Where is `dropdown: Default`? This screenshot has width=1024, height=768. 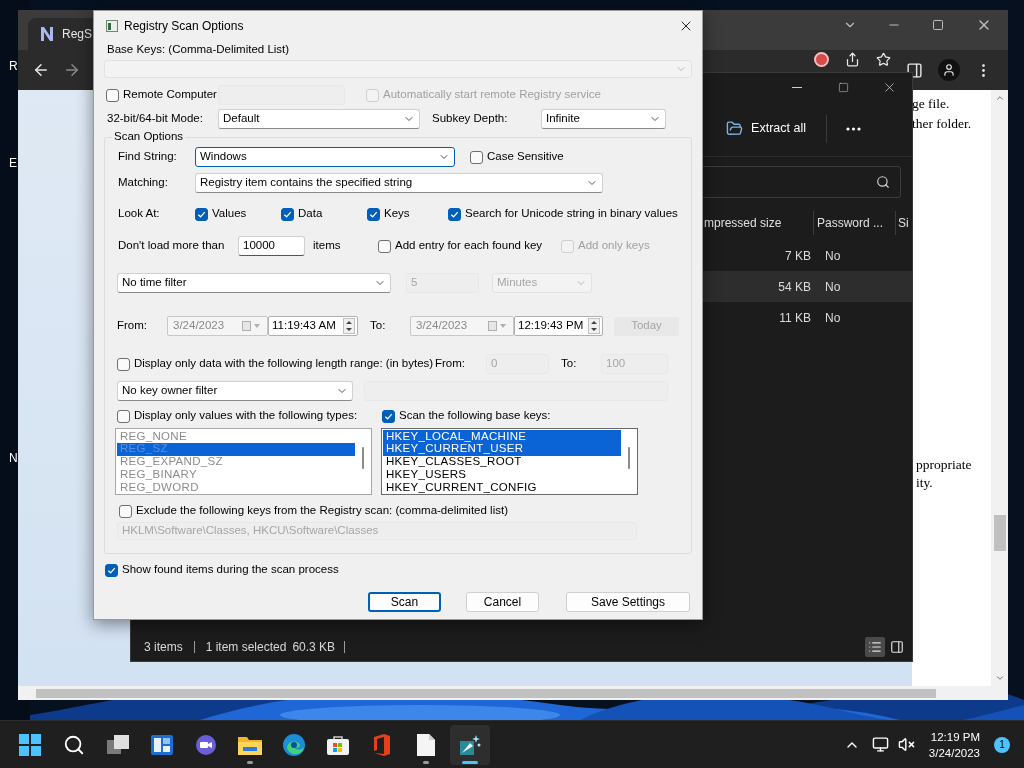 dropdown: Default is located at coordinates (319, 119).